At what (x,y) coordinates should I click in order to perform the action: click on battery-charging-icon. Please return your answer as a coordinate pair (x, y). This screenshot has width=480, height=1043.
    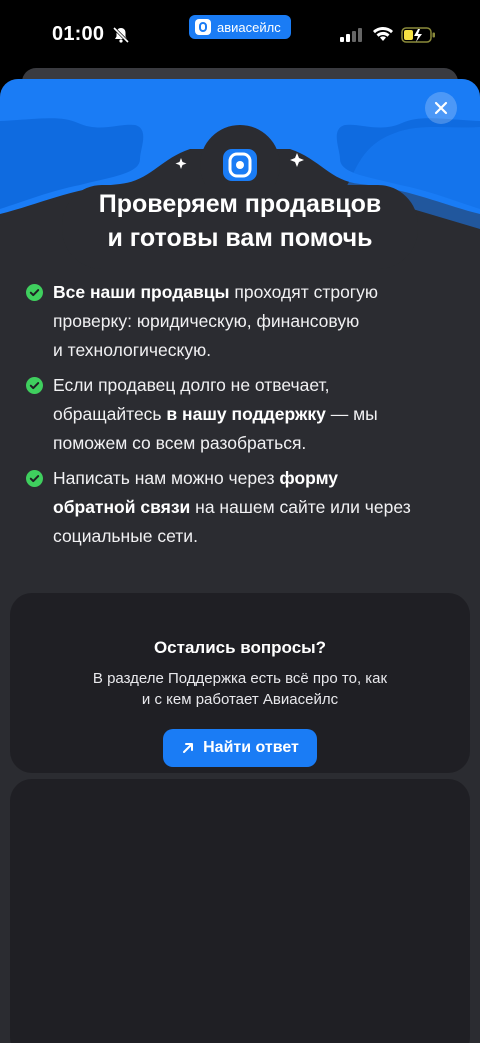
    Looking at the image, I should click on (418, 35).